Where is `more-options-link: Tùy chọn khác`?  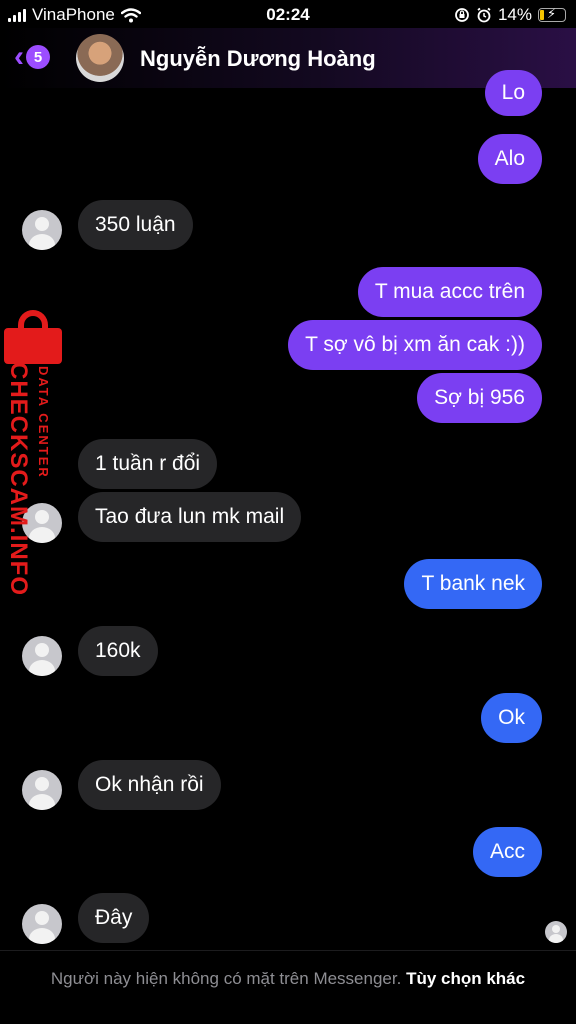
more-options-link: Tùy chọn khác is located at coordinates (465, 978).